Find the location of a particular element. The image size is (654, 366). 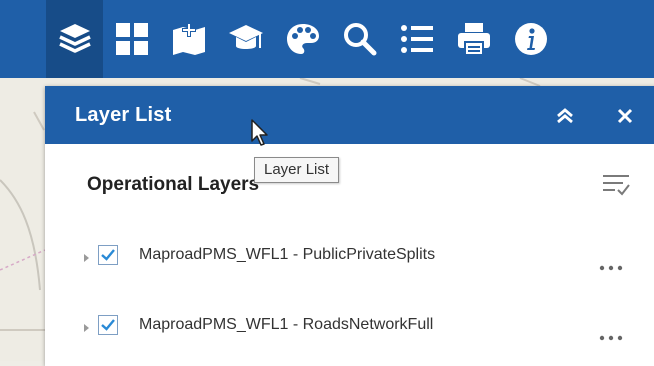

grid-icon is located at coordinates (131, 39).